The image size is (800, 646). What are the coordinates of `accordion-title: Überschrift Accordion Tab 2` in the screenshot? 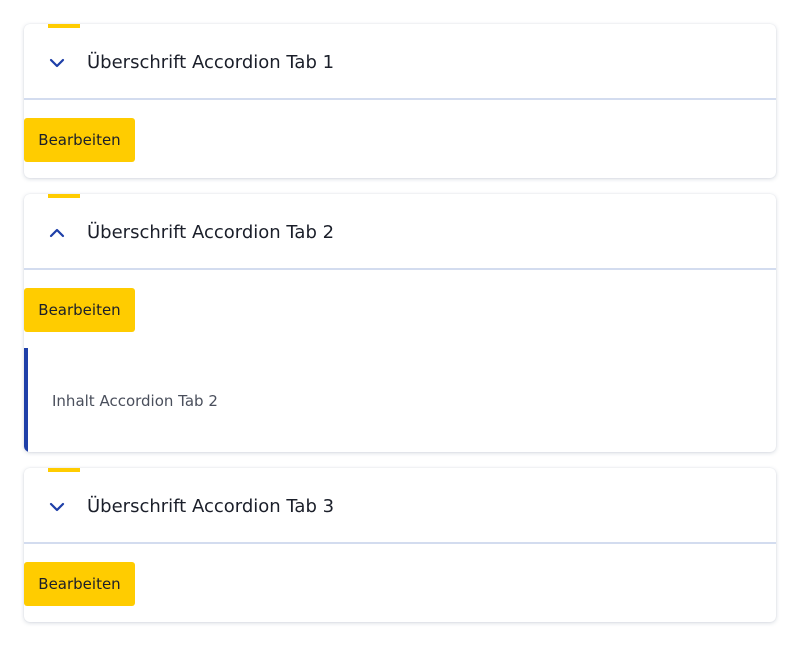 It's located at (211, 232).